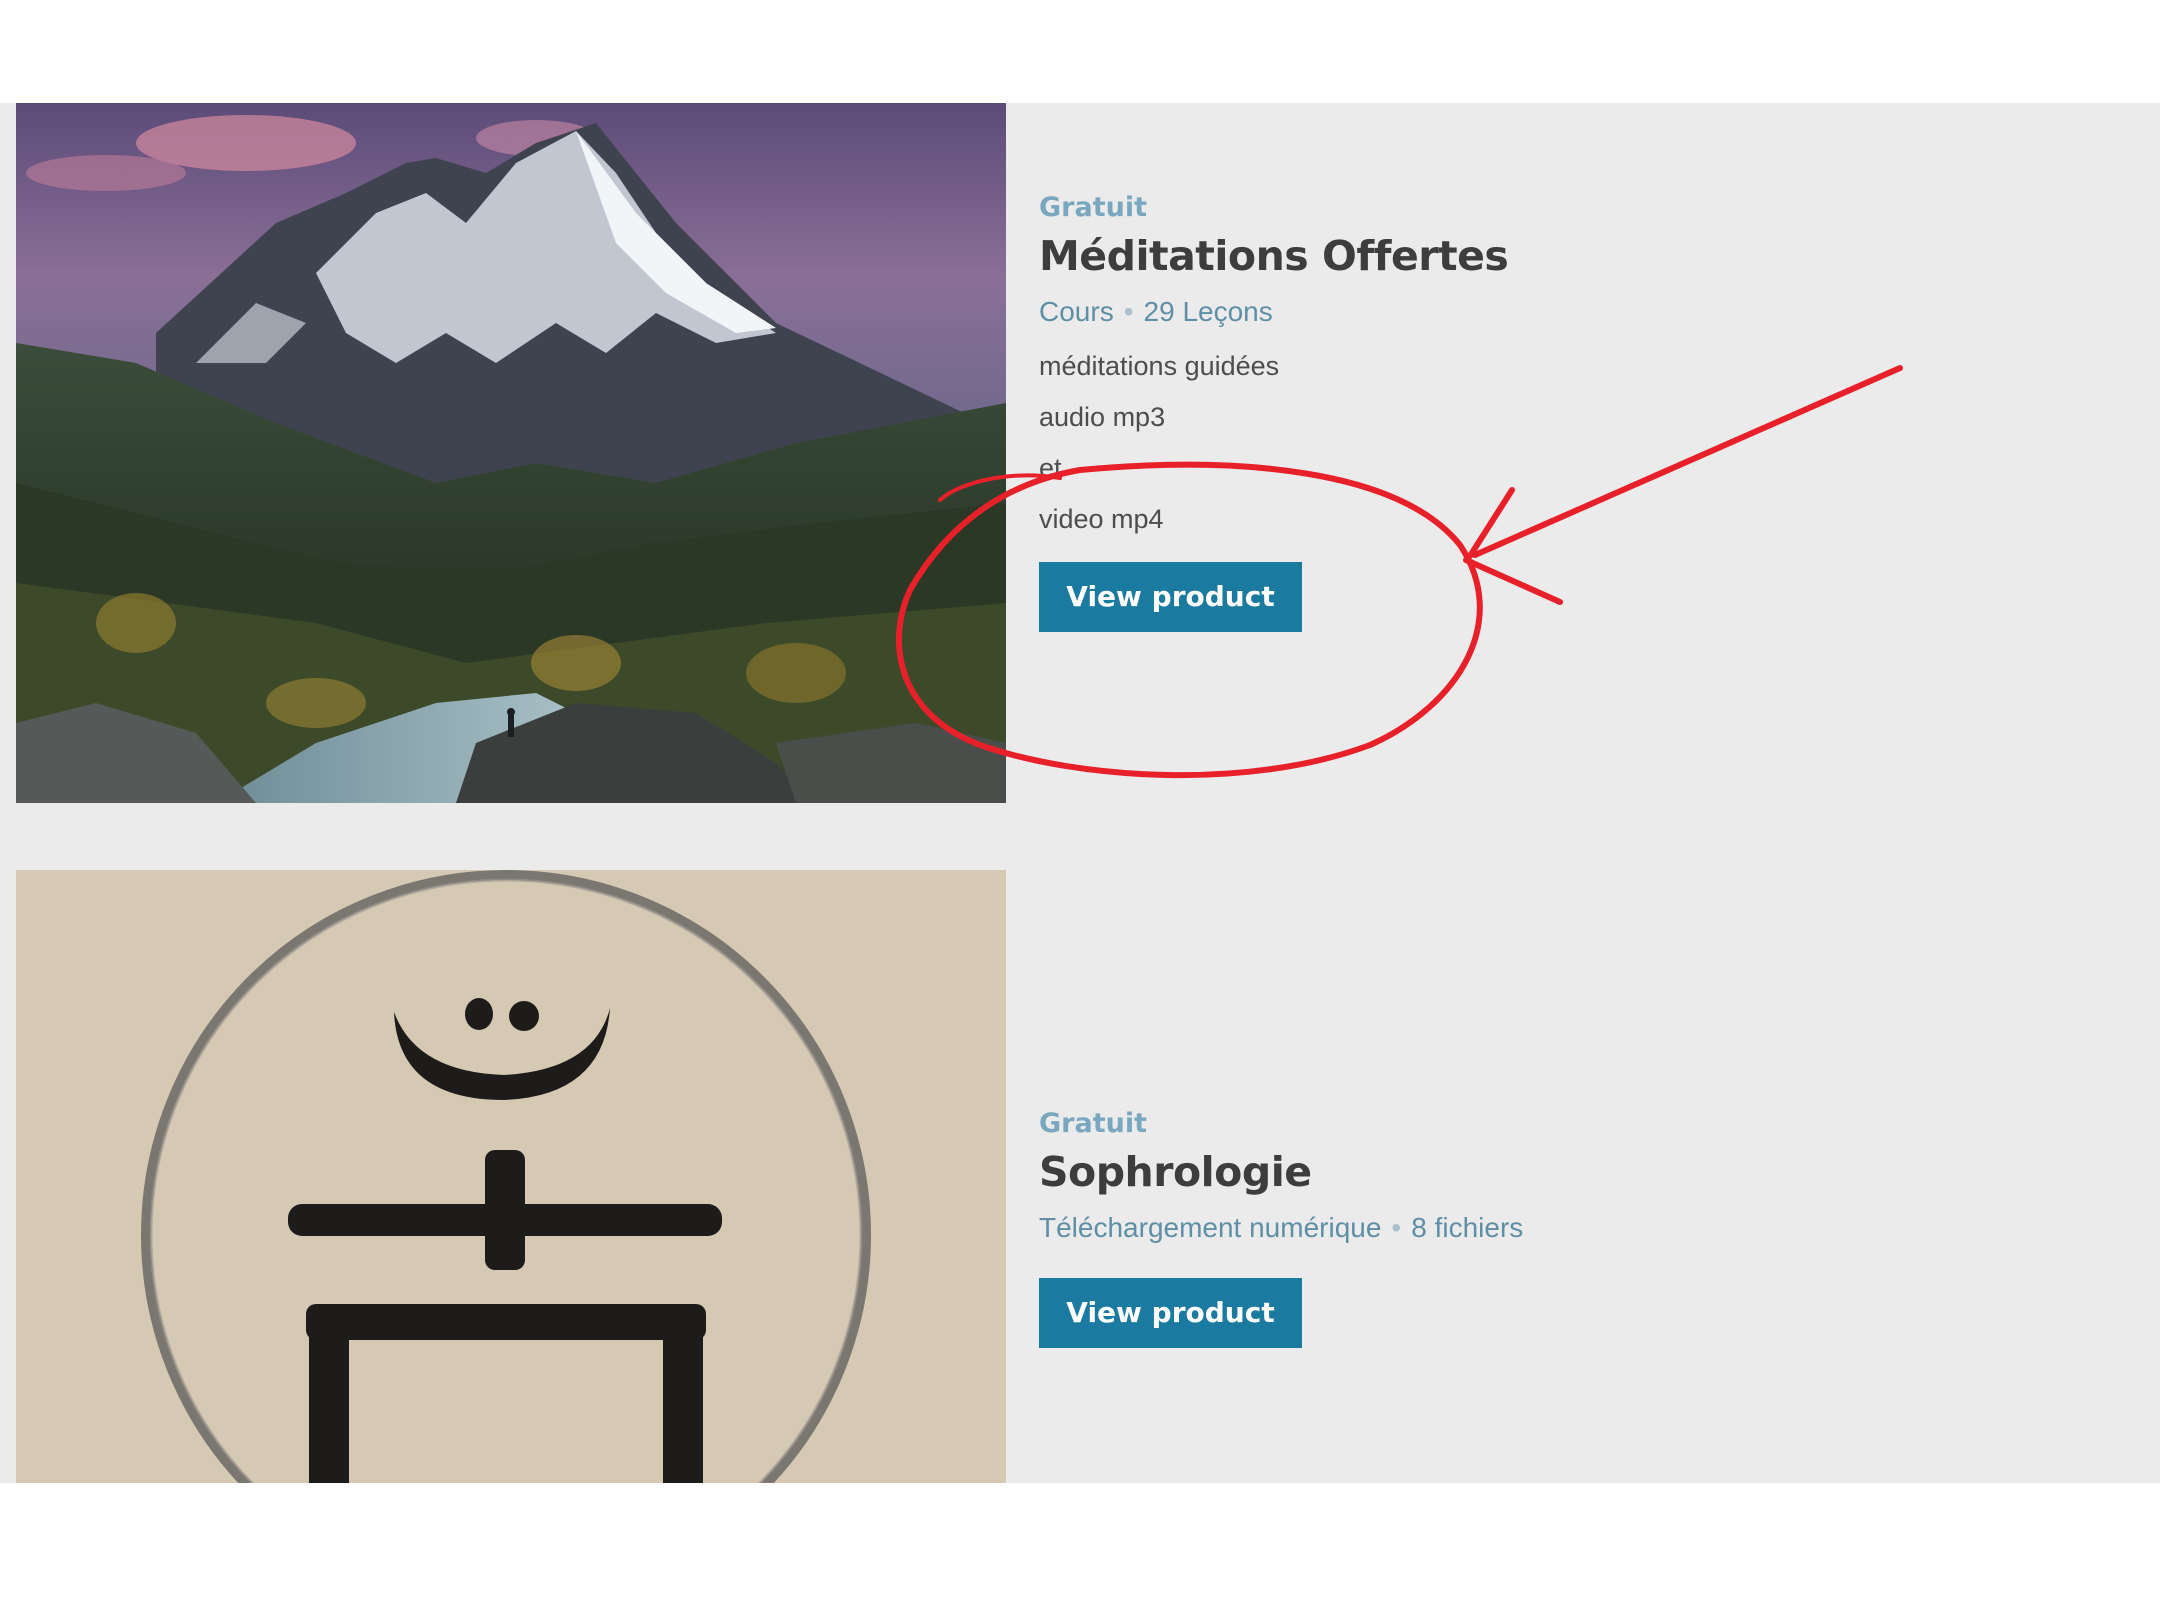 The height and width of the screenshot is (1620, 2160). Describe the element at coordinates (1102, 417) in the screenshot. I see `description-line: audio mp3` at that location.